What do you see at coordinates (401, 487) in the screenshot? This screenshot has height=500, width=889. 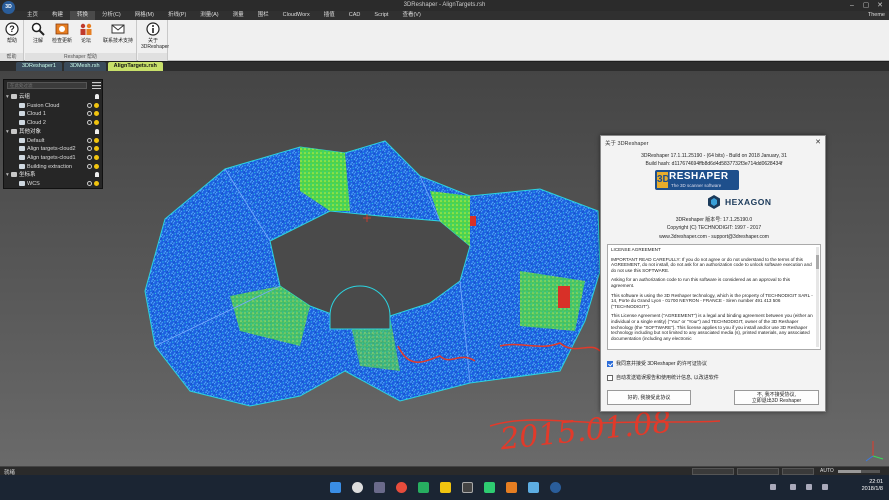 I see `browser-icon` at bounding box center [401, 487].